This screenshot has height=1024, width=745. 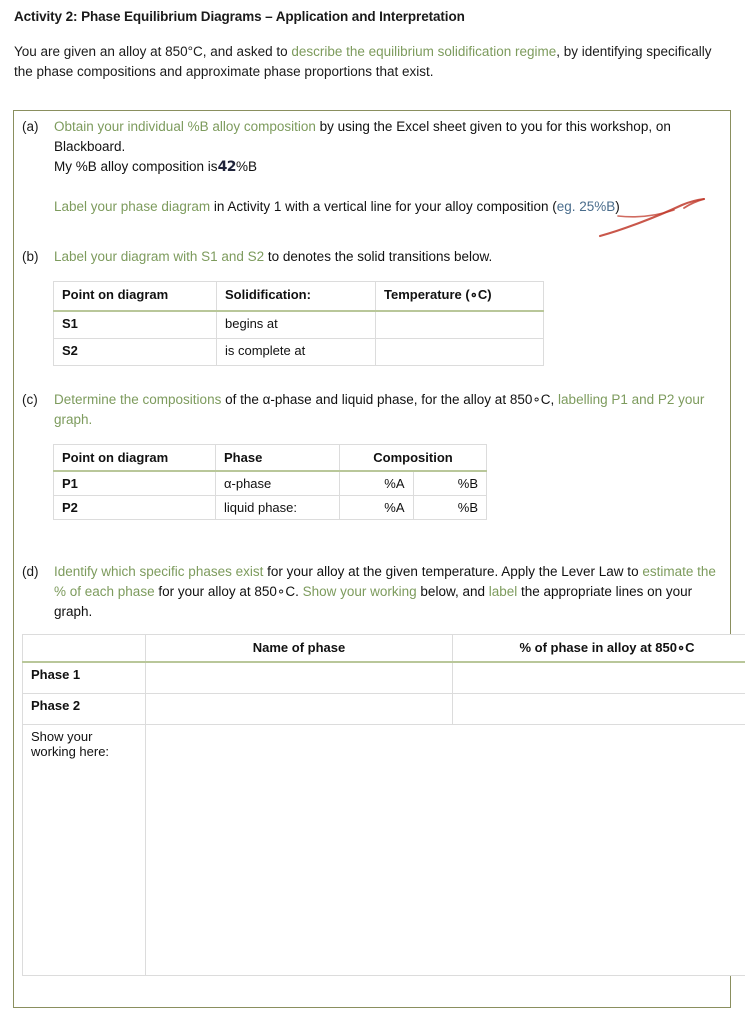 I want to click on handwritten-alloy-composition: 42, so click(x=227, y=167).